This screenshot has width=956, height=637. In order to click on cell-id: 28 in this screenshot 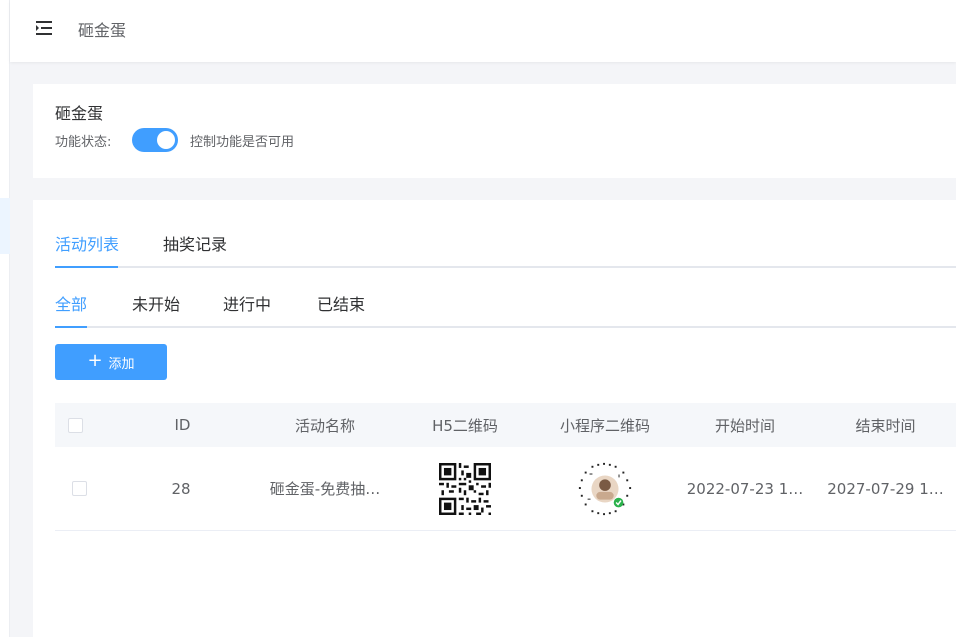, I will do `click(181, 488)`.